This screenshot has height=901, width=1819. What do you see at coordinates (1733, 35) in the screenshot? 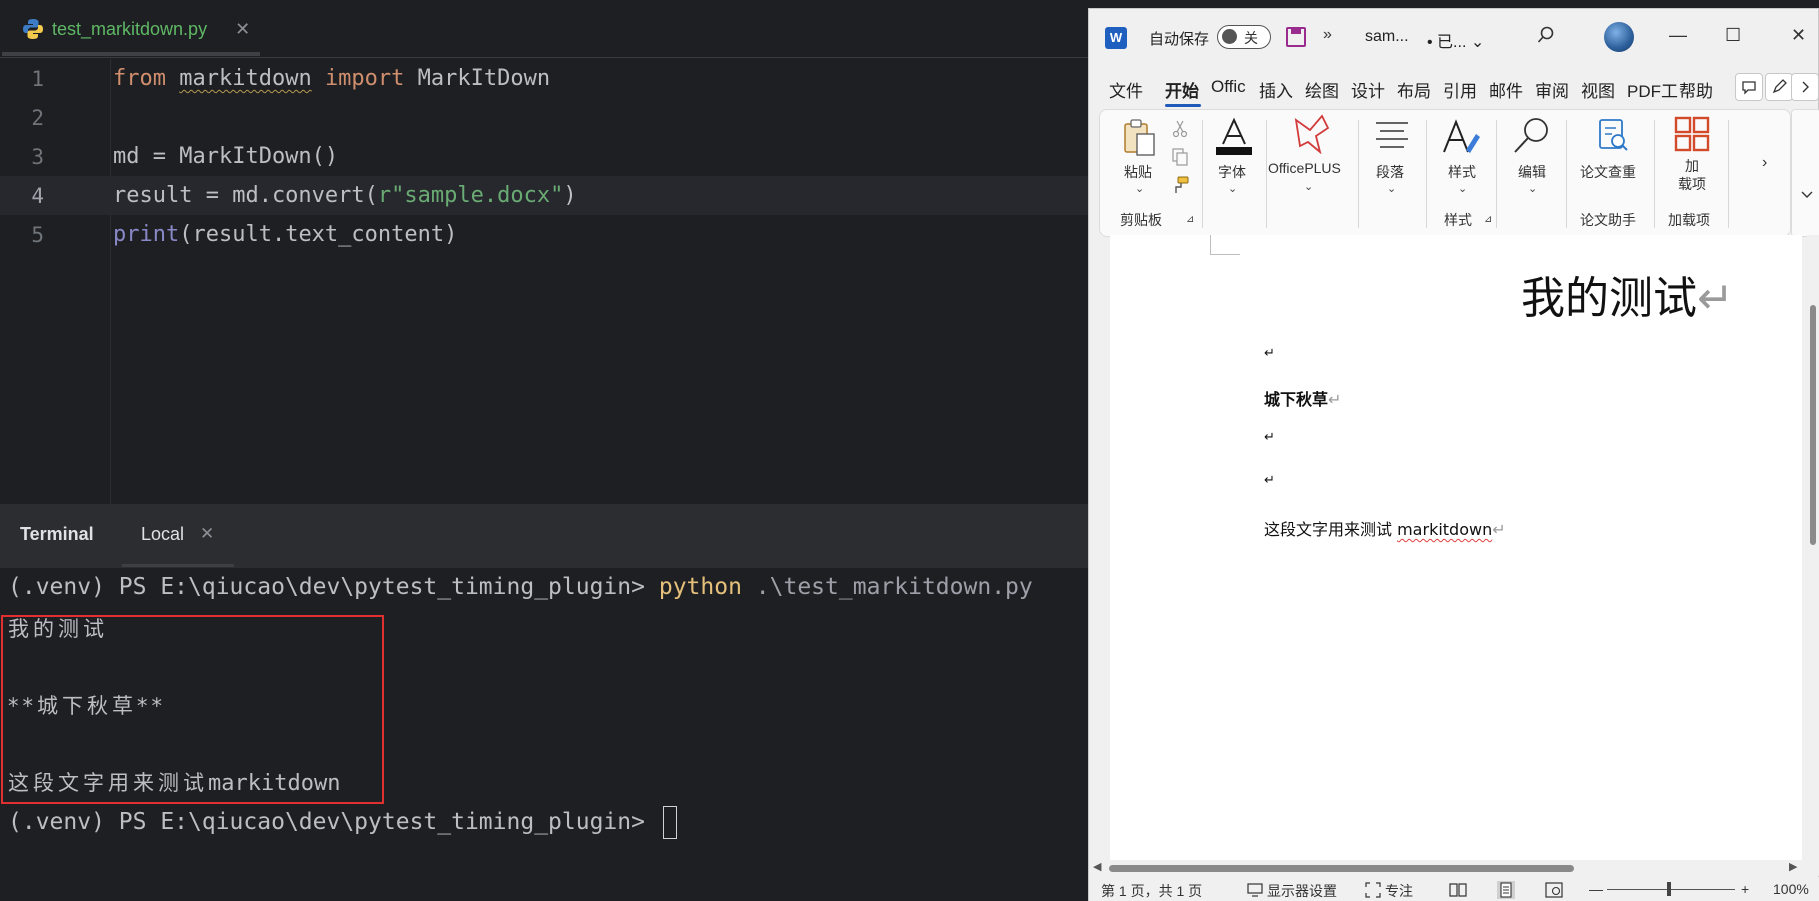
I see `maximize-button: ☐` at bounding box center [1733, 35].